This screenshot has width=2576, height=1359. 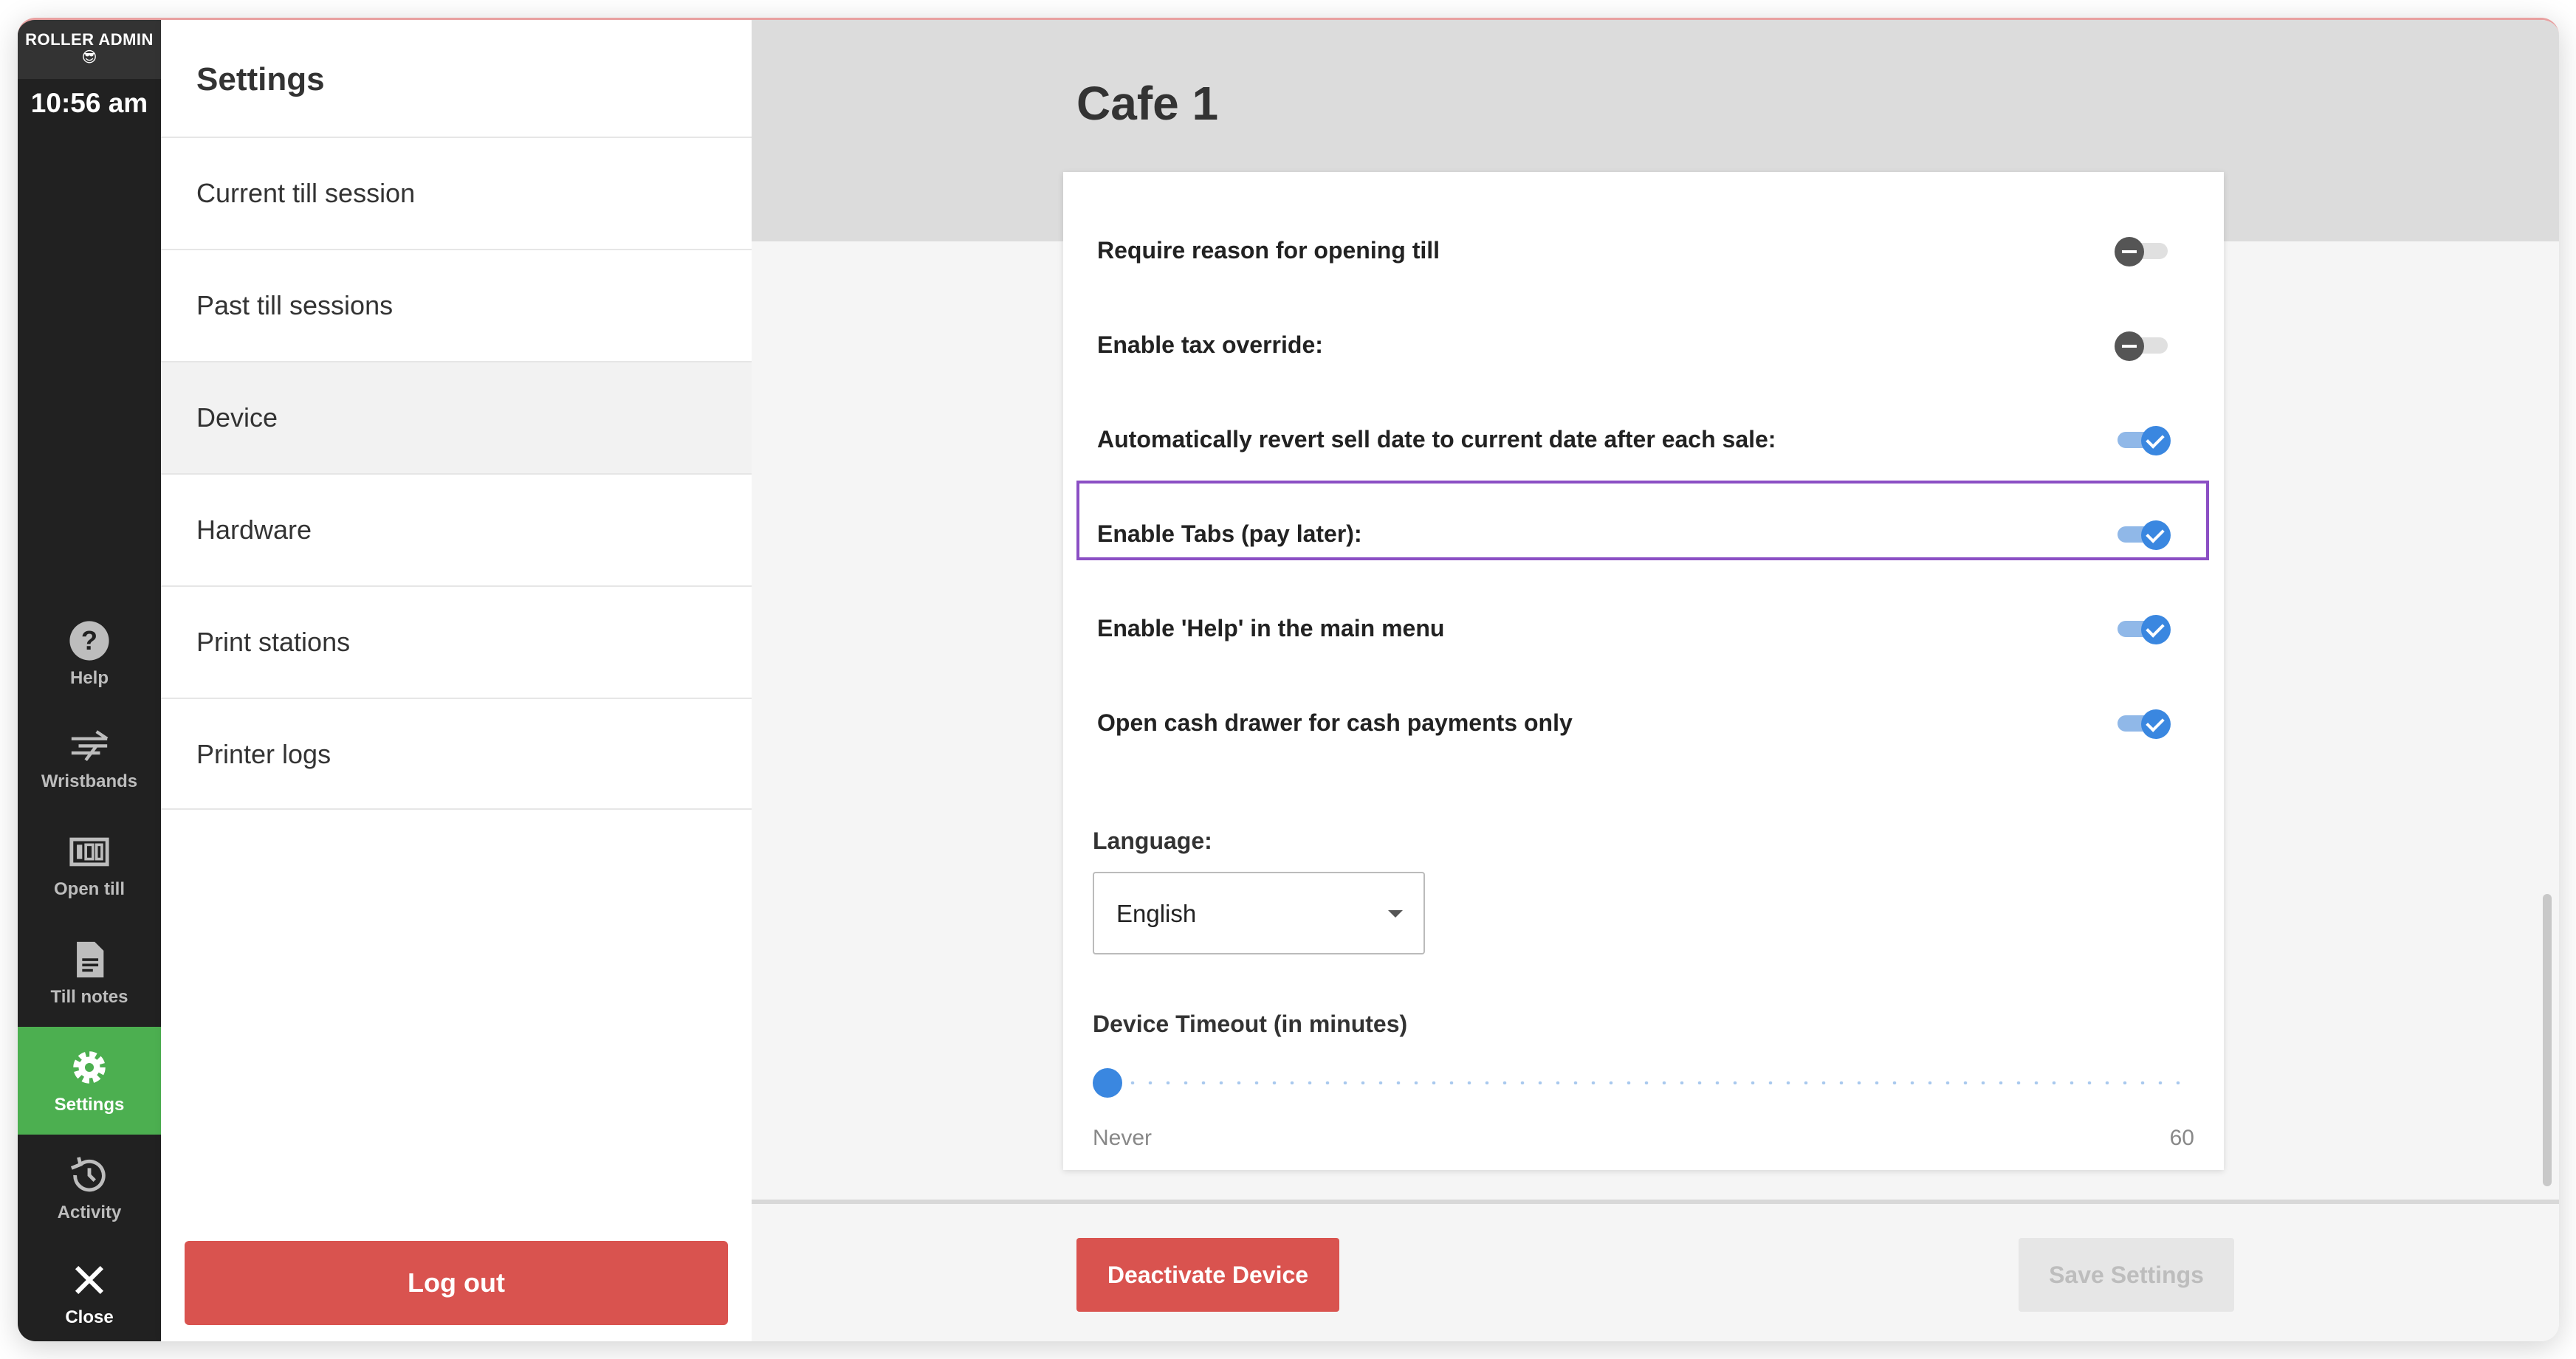 I want to click on rail-item-help: ? Help, so click(x=89, y=654).